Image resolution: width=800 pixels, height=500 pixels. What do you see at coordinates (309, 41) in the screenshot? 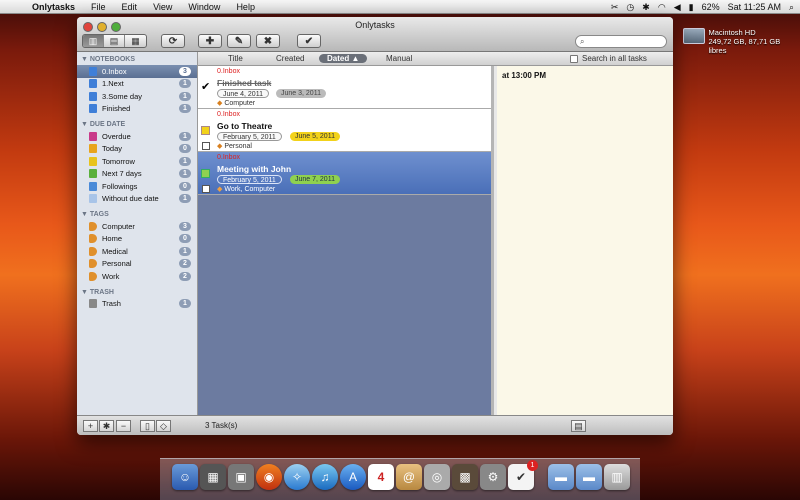
I see `complete-task-button: ✔` at bounding box center [309, 41].